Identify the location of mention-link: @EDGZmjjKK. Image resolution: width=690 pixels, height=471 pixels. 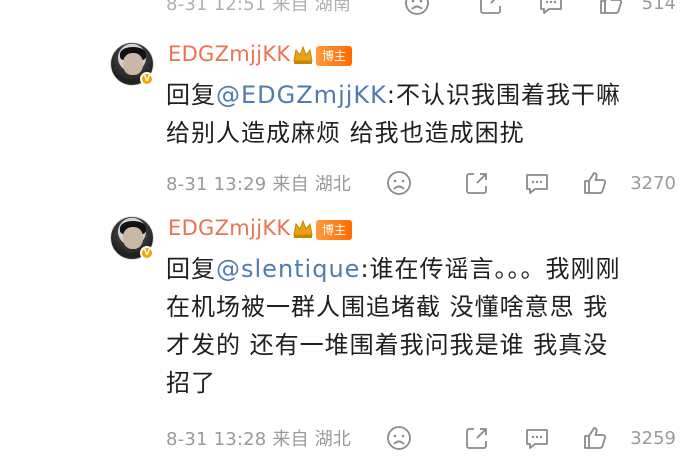
(301, 95).